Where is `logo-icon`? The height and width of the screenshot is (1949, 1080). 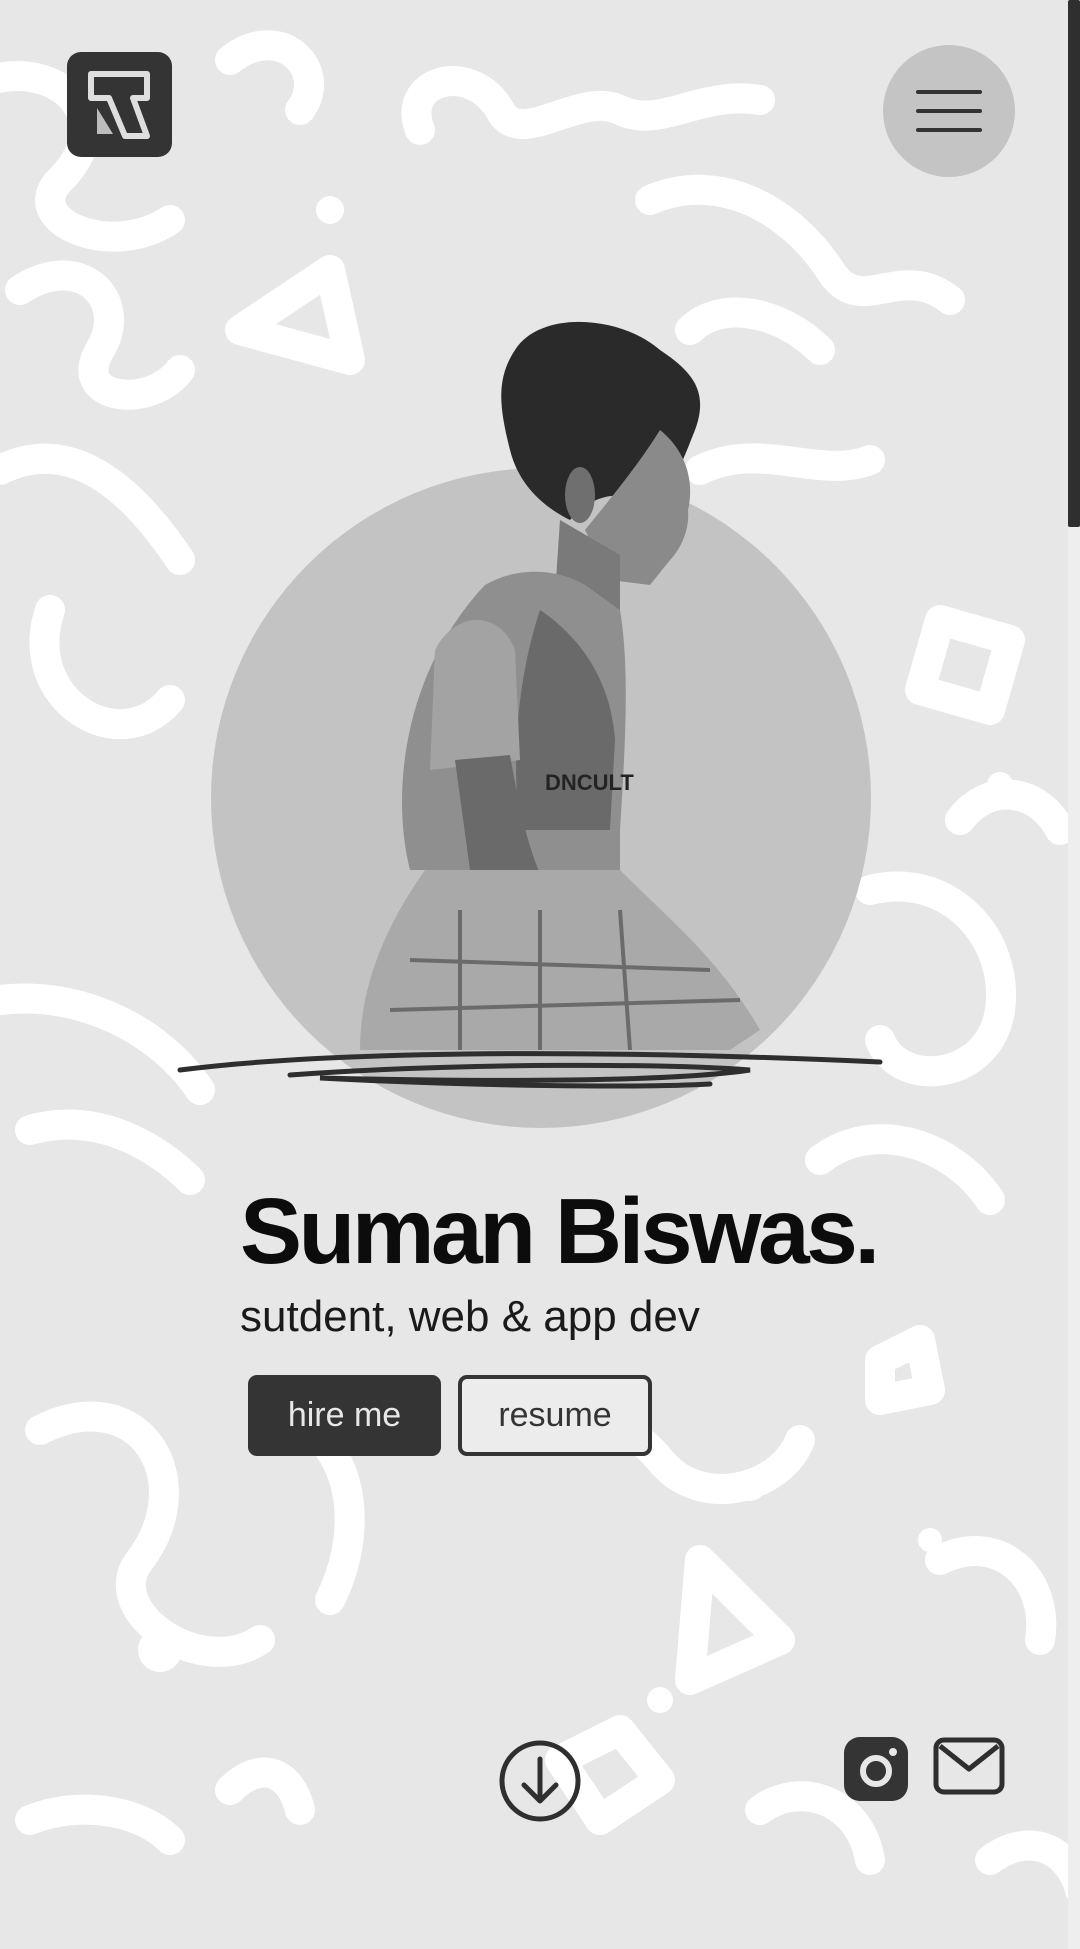
logo-icon is located at coordinates (119, 104).